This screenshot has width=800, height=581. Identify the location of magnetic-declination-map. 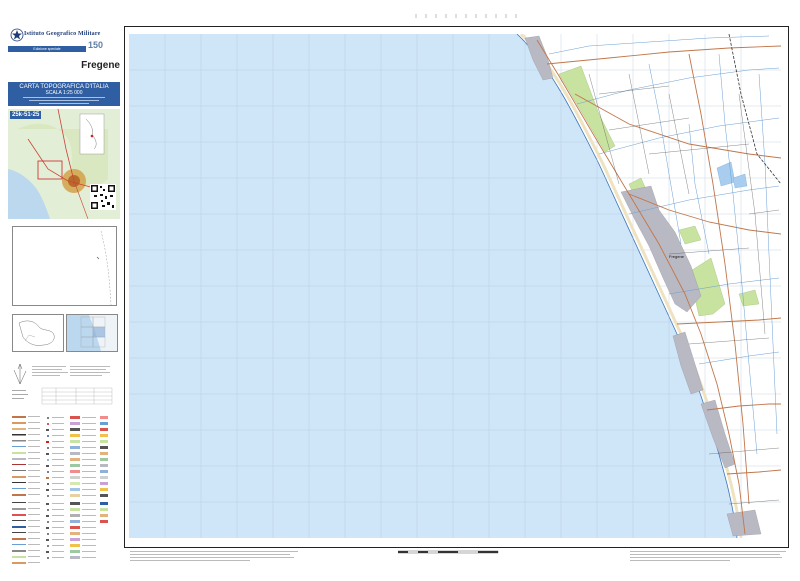
(38, 333).